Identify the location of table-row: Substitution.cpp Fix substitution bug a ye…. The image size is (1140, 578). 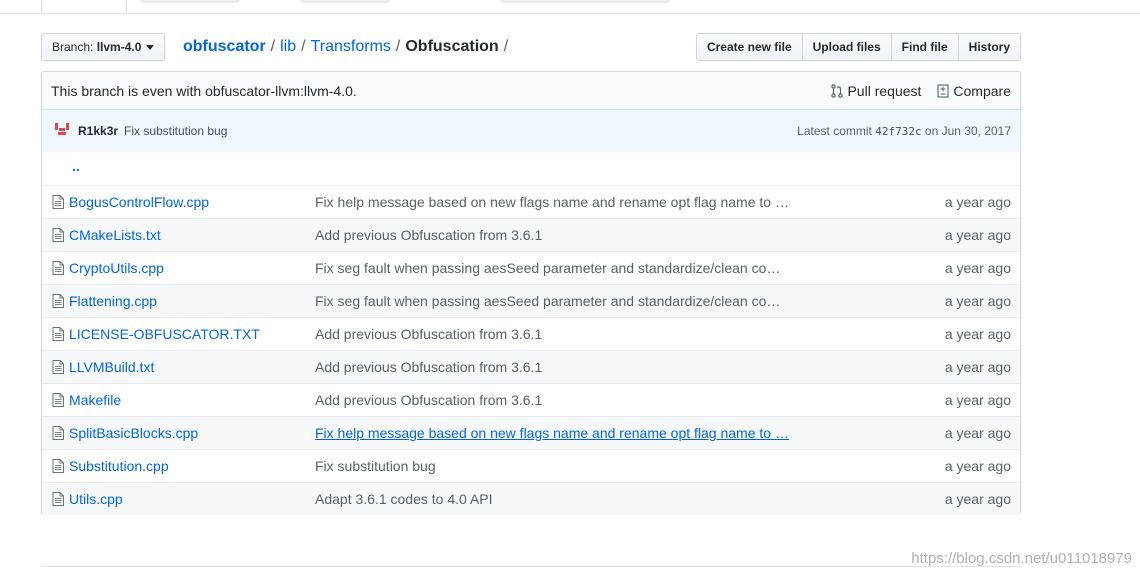
(531, 466).